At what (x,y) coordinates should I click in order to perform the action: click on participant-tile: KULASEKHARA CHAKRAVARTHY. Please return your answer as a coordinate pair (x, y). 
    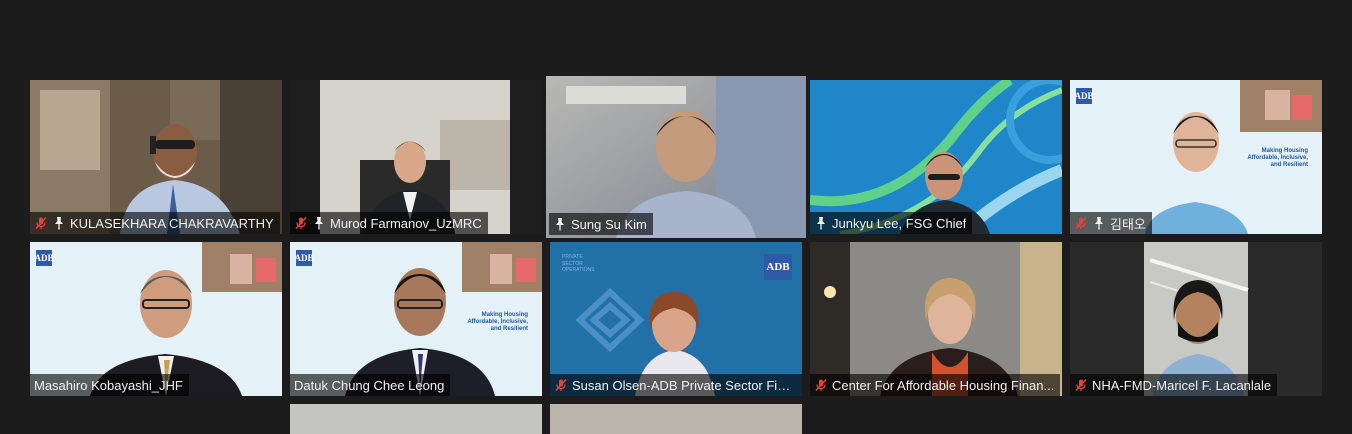
    Looking at the image, I should click on (156, 157).